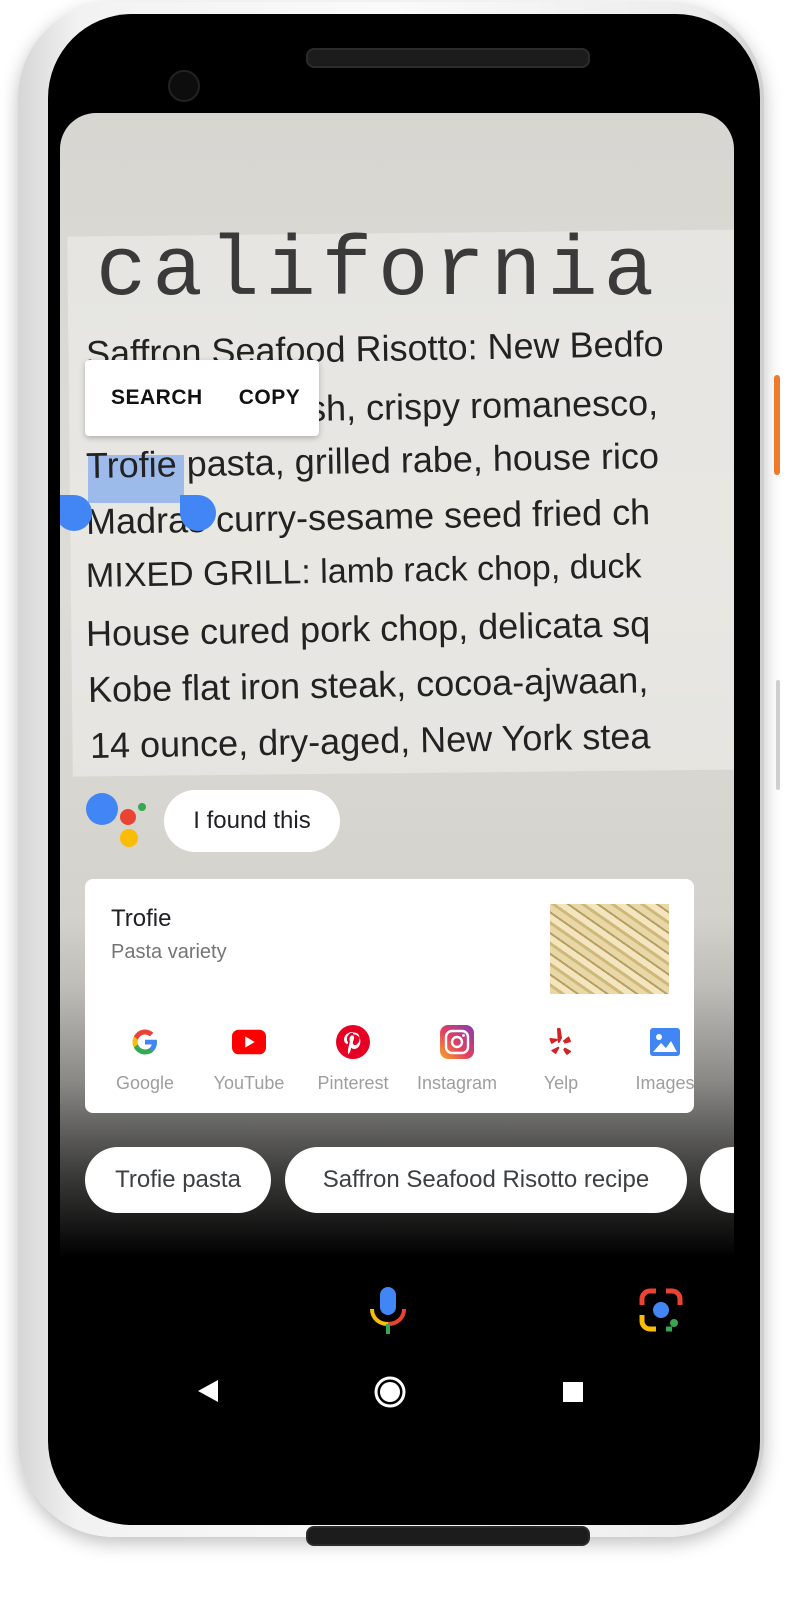  What do you see at coordinates (249, 1083) in the screenshot?
I see `app-label: YouTube` at bounding box center [249, 1083].